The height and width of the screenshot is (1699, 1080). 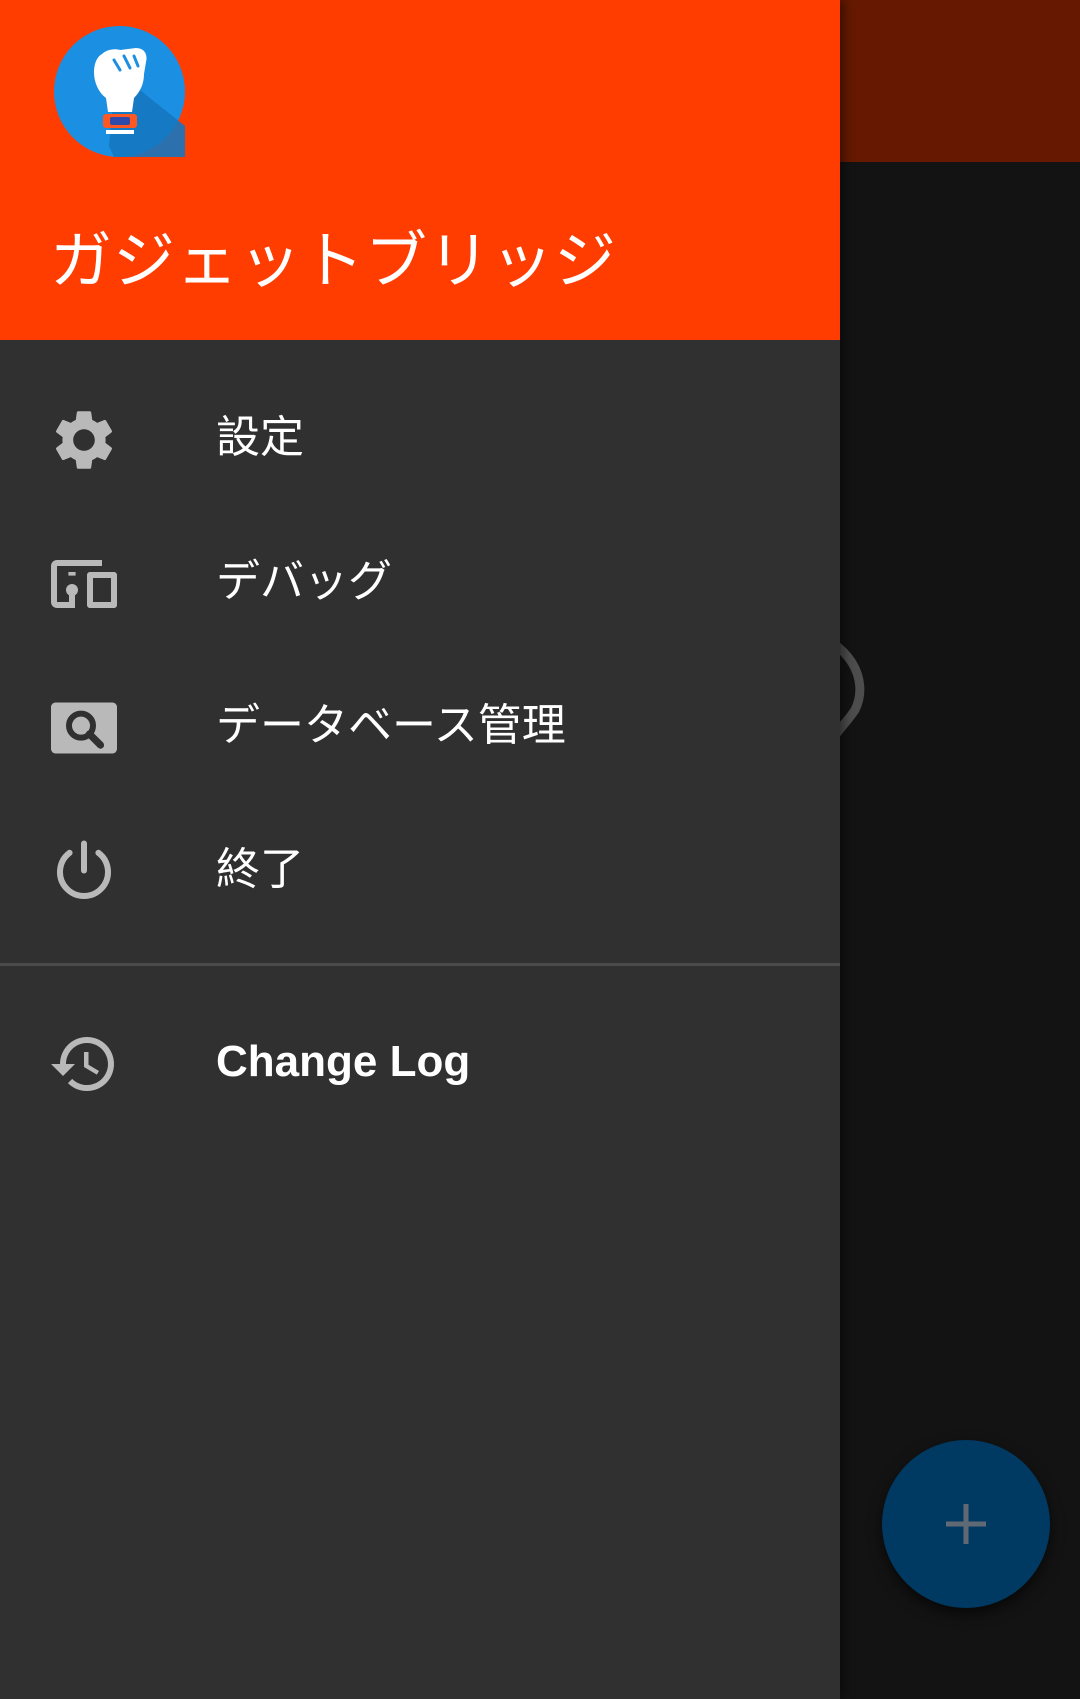 What do you see at coordinates (391, 725) in the screenshot?
I see `menu-item-label: データベース管理` at bounding box center [391, 725].